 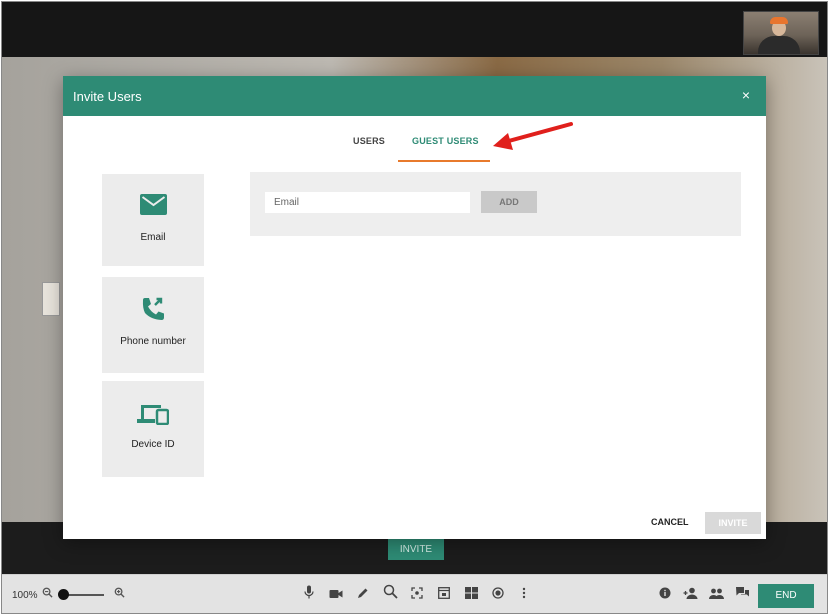 What do you see at coordinates (533, 136) in the screenshot?
I see `annotation-arrow` at bounding box center [533, 136].